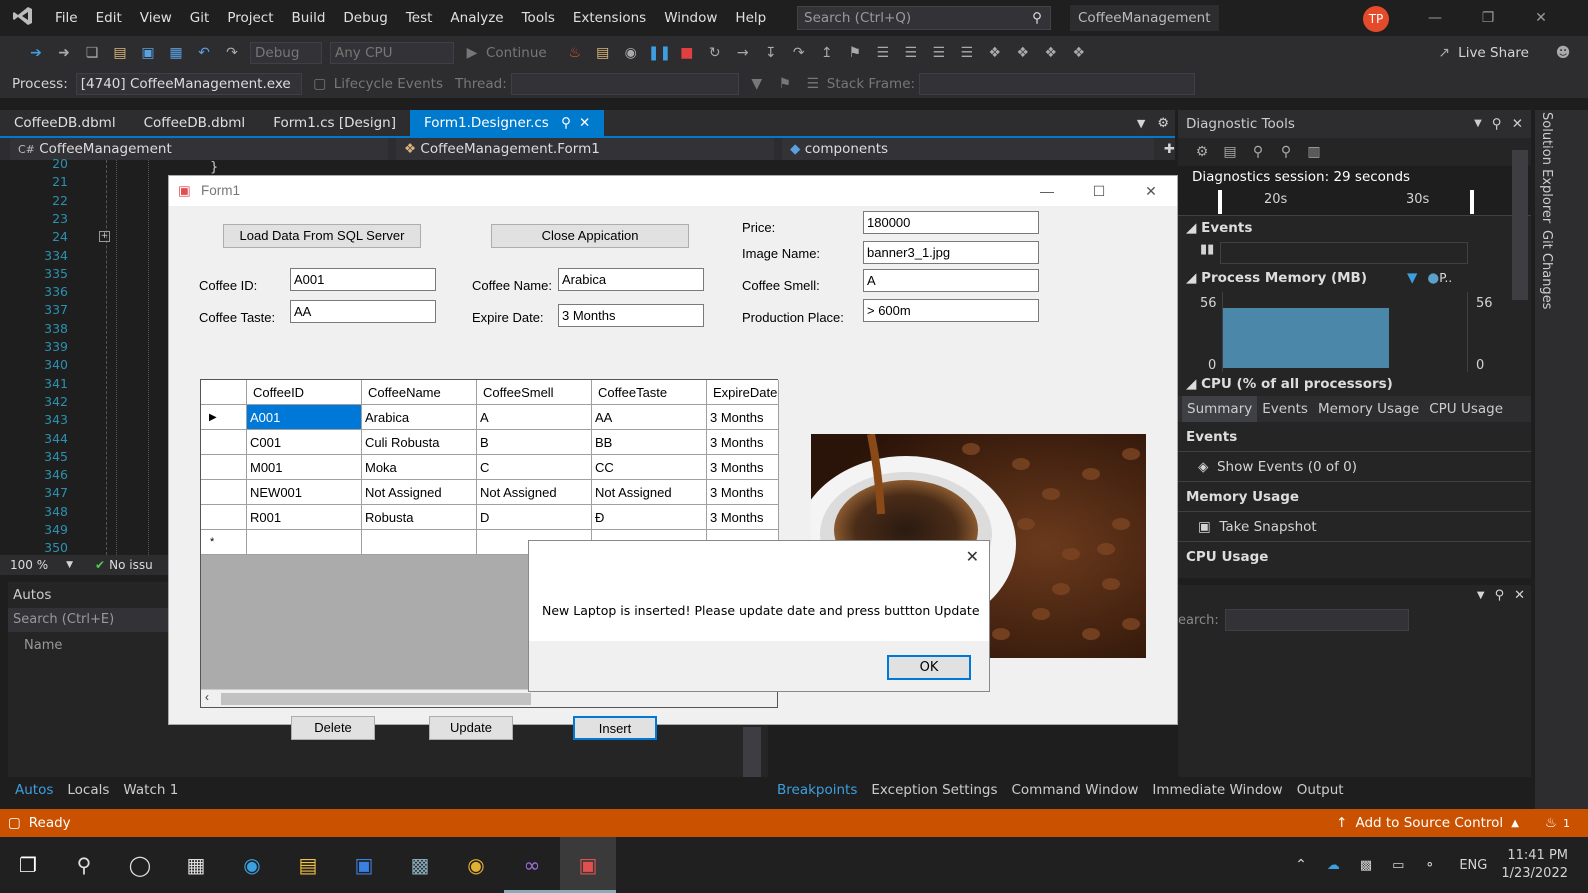 This screenshot has height=893, width=1588. Describe the element at coordinates (150, 790) in the screenshot. I see `debug-tab-watch-1: Watch 1` at that location.